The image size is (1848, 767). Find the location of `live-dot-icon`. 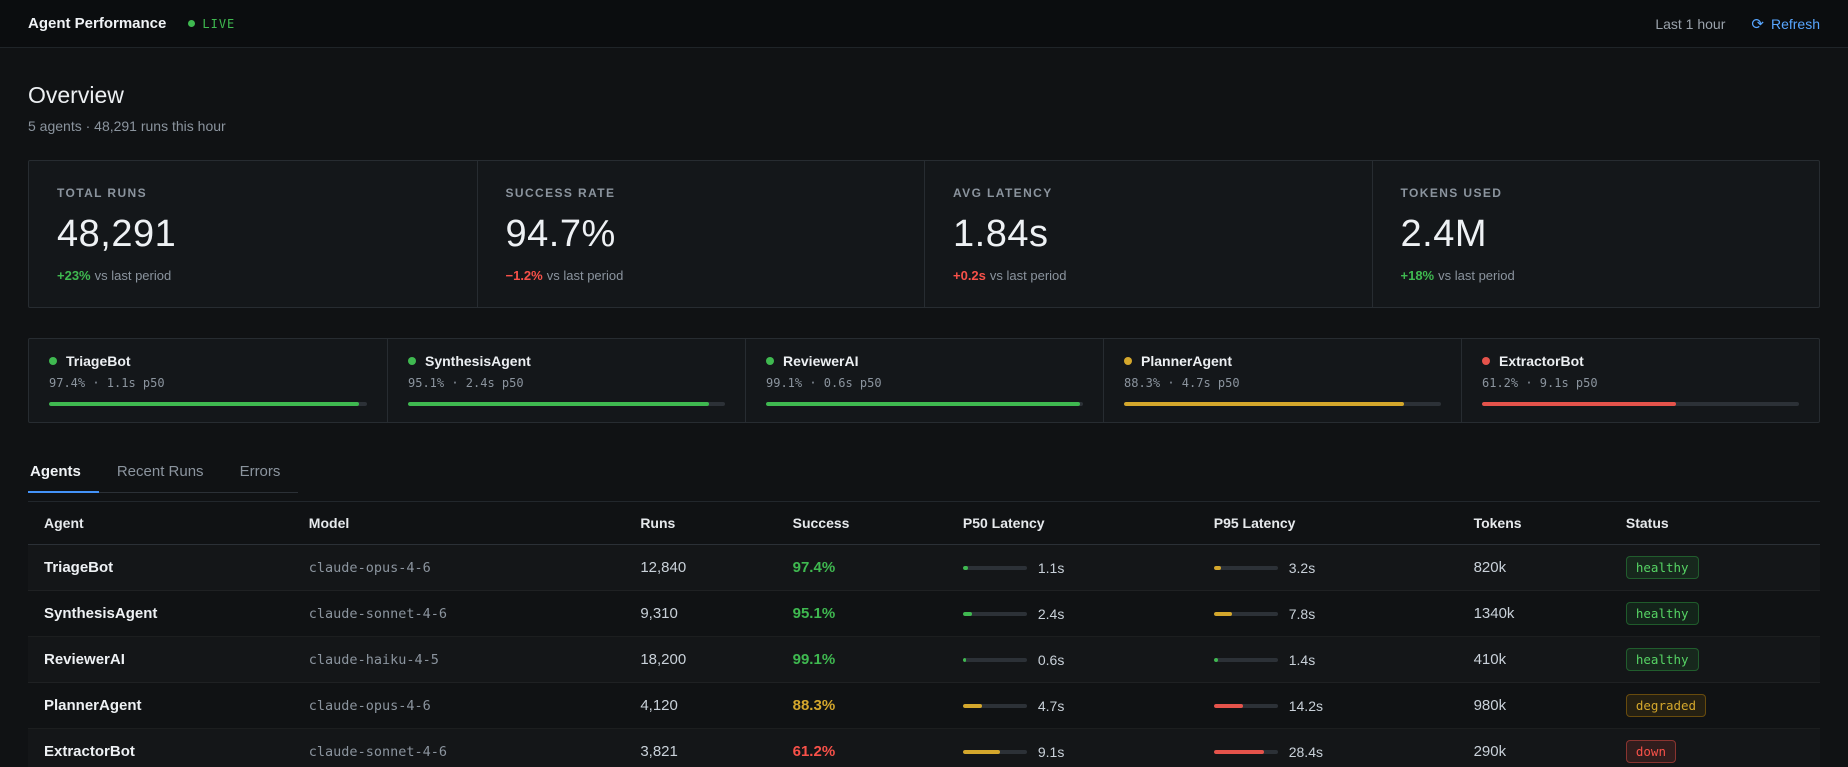

live-dot-icon is located at coordinates (192, 23).